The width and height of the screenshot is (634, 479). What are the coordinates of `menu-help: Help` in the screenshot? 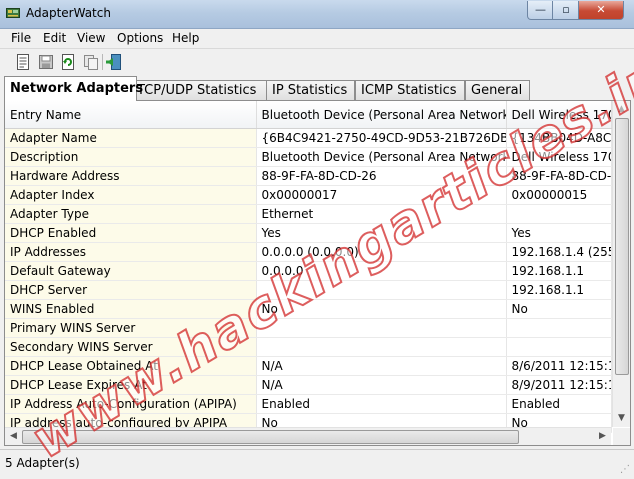 It's located at (185, 38).